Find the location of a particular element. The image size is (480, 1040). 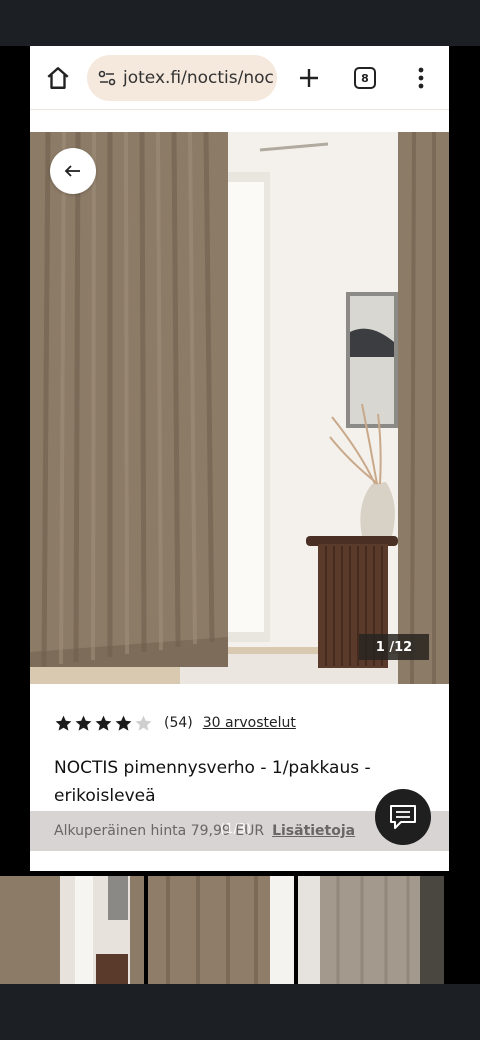

system-status-bar is located at coordinates (240, 23).